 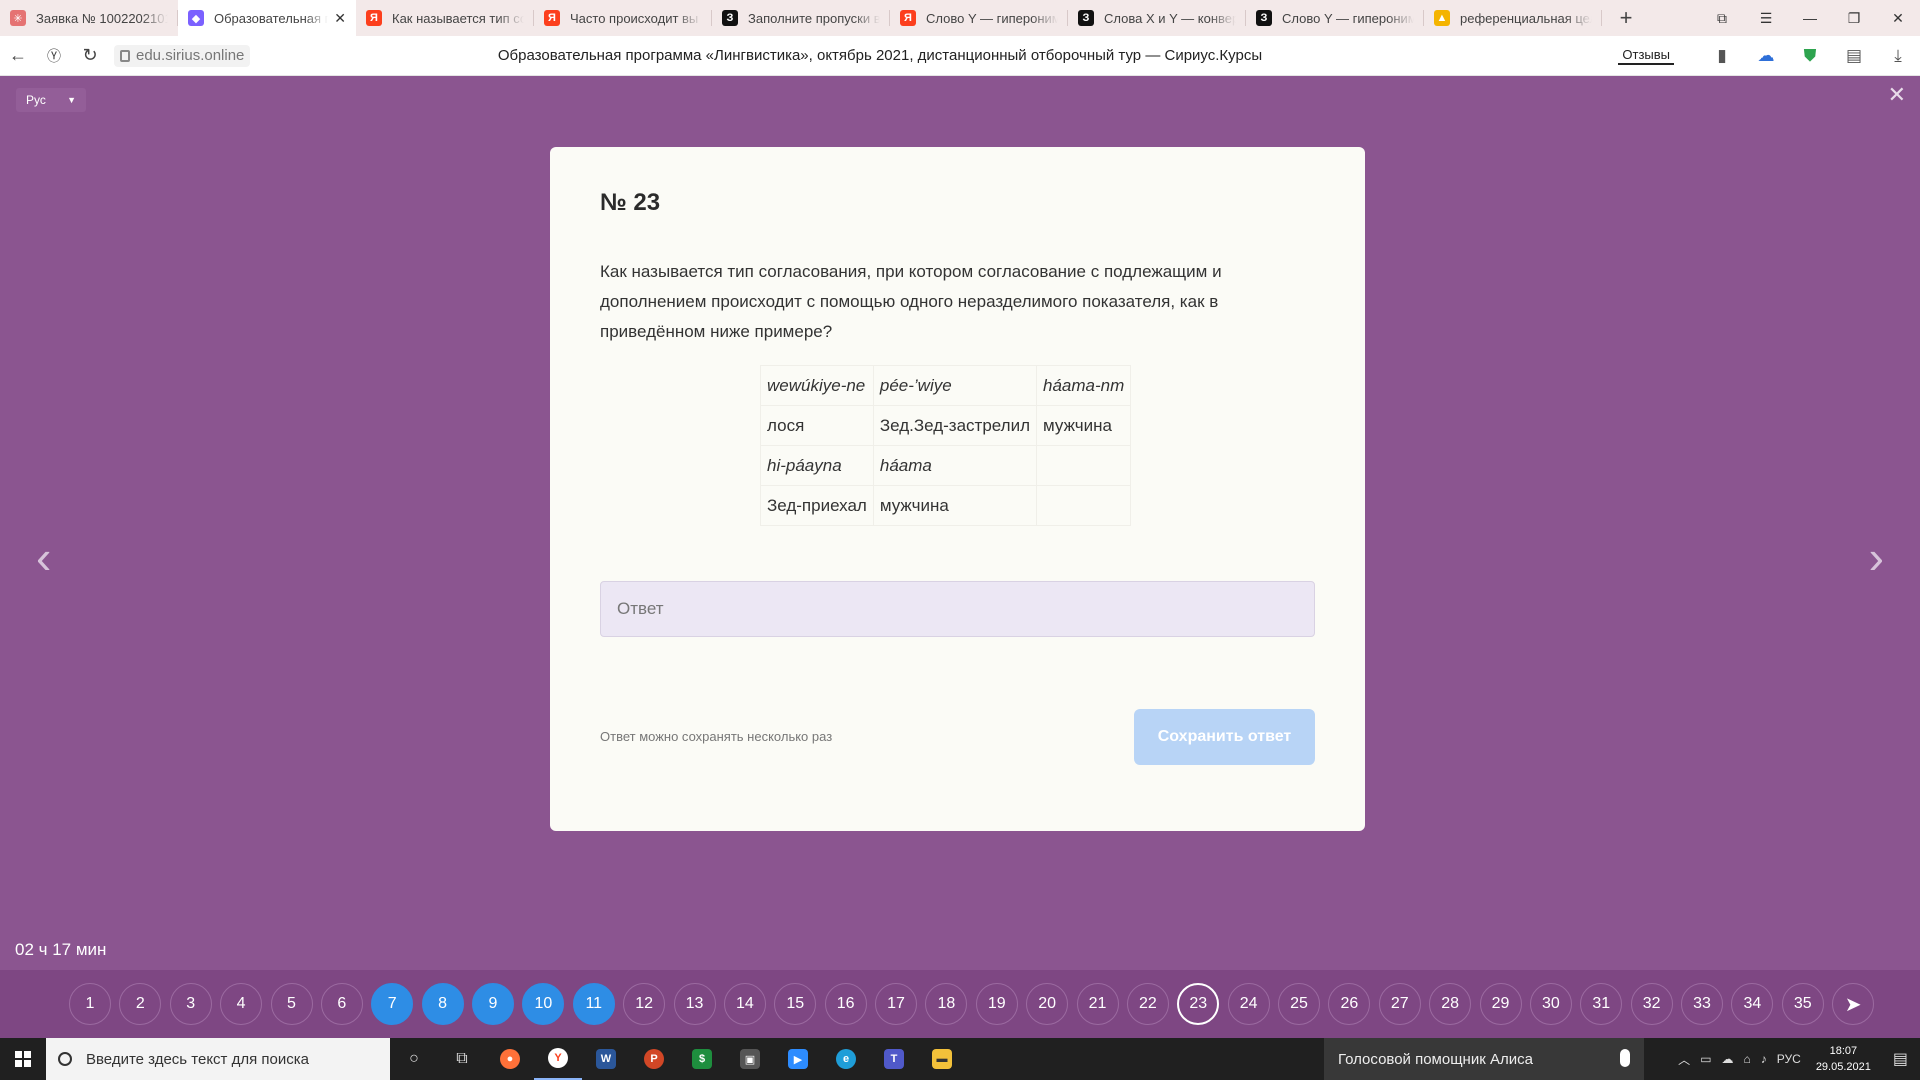 What do you see at coordinates (654, 1059) in the screenshot?
I see `powerpoint-icon: P` at bounding box center [654, 1059].